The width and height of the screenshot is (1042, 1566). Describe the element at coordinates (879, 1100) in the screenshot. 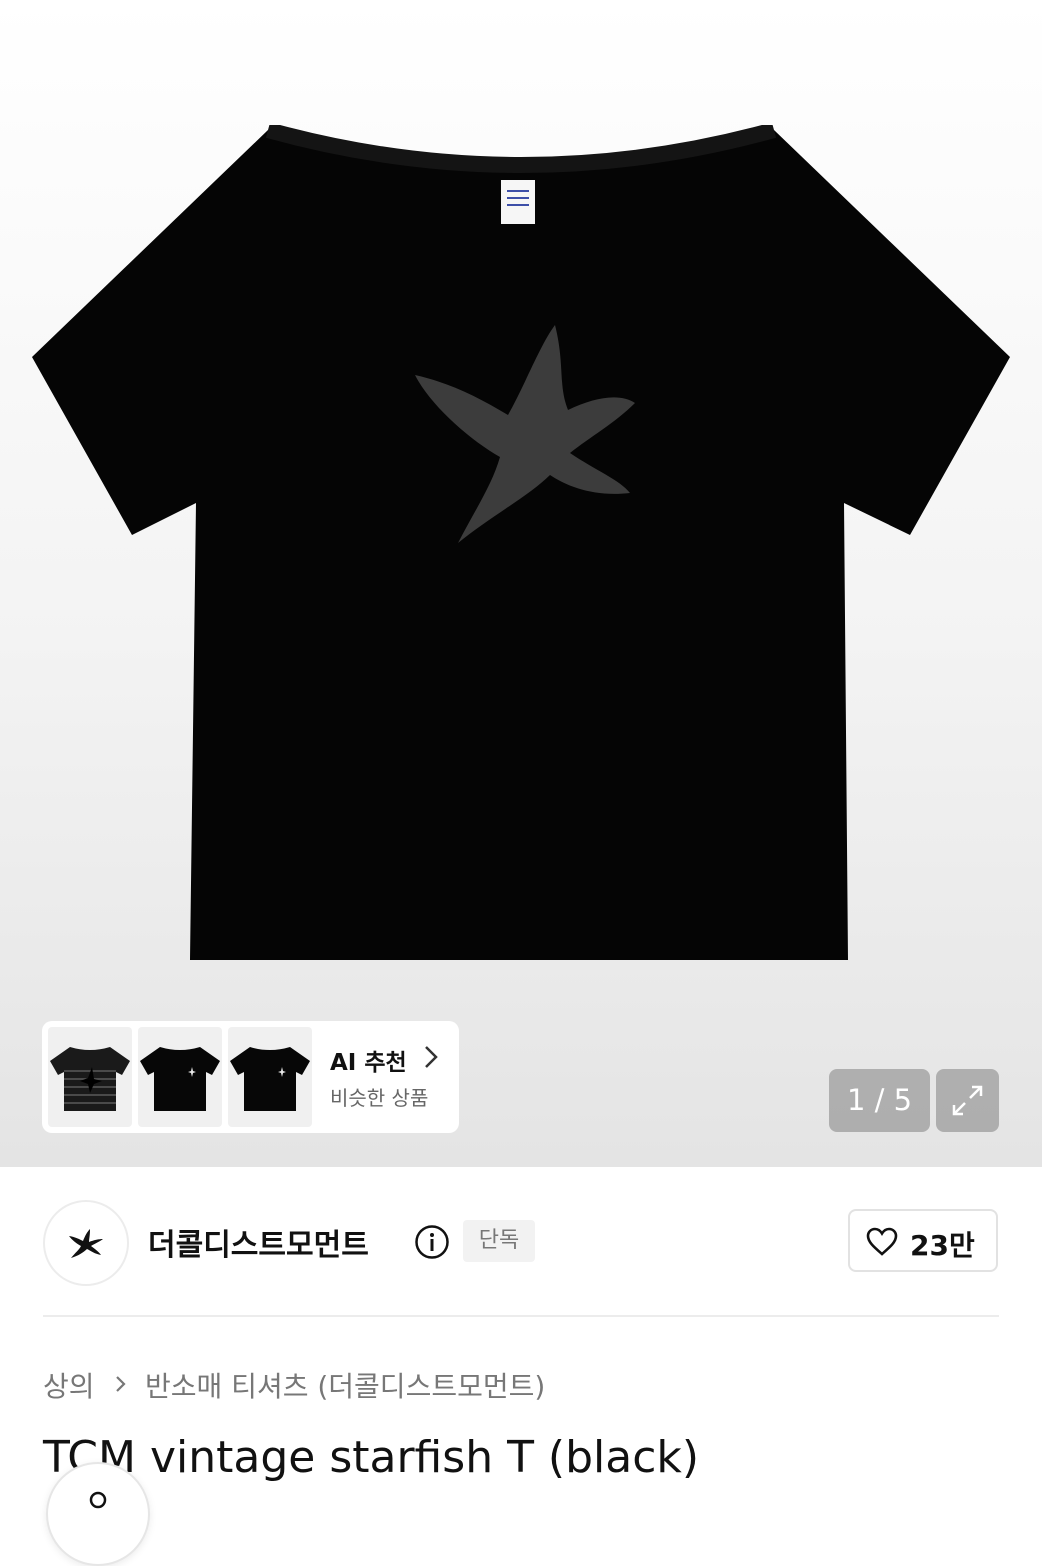

I see `image-counter: 1 / 5` at that location.